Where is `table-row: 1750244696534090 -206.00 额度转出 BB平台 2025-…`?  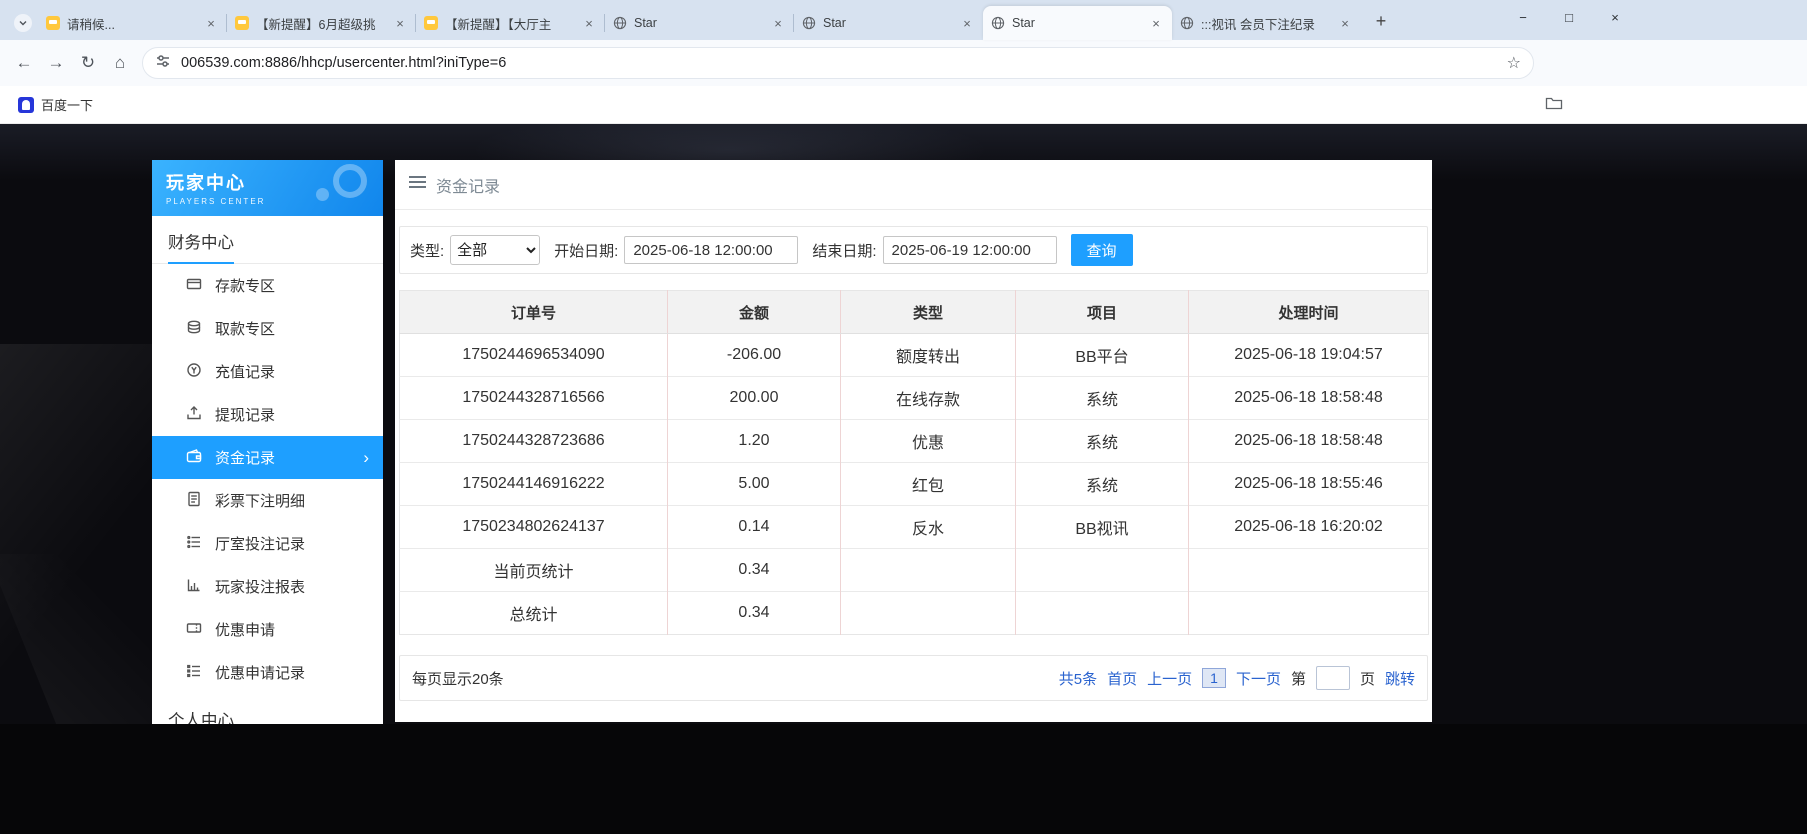 table-row: 1750244696534090 -206.00 额度转出 BB平台 2025-… is located at coordinates (914, 355).